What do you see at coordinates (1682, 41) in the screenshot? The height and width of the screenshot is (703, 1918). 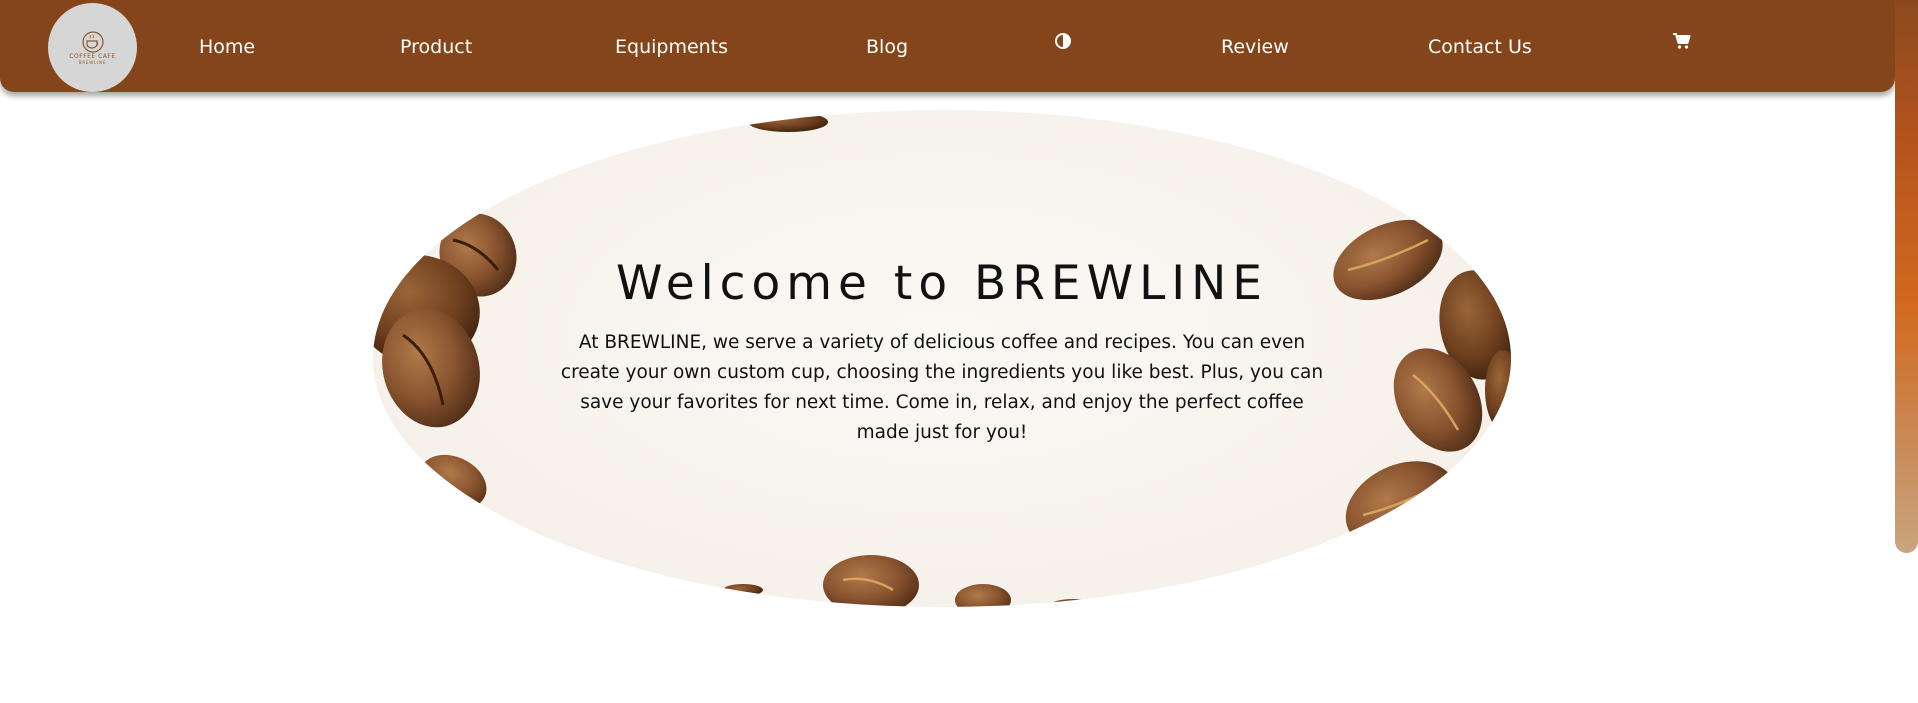 I see `cart-icon` at bounding box center [1682, 41].